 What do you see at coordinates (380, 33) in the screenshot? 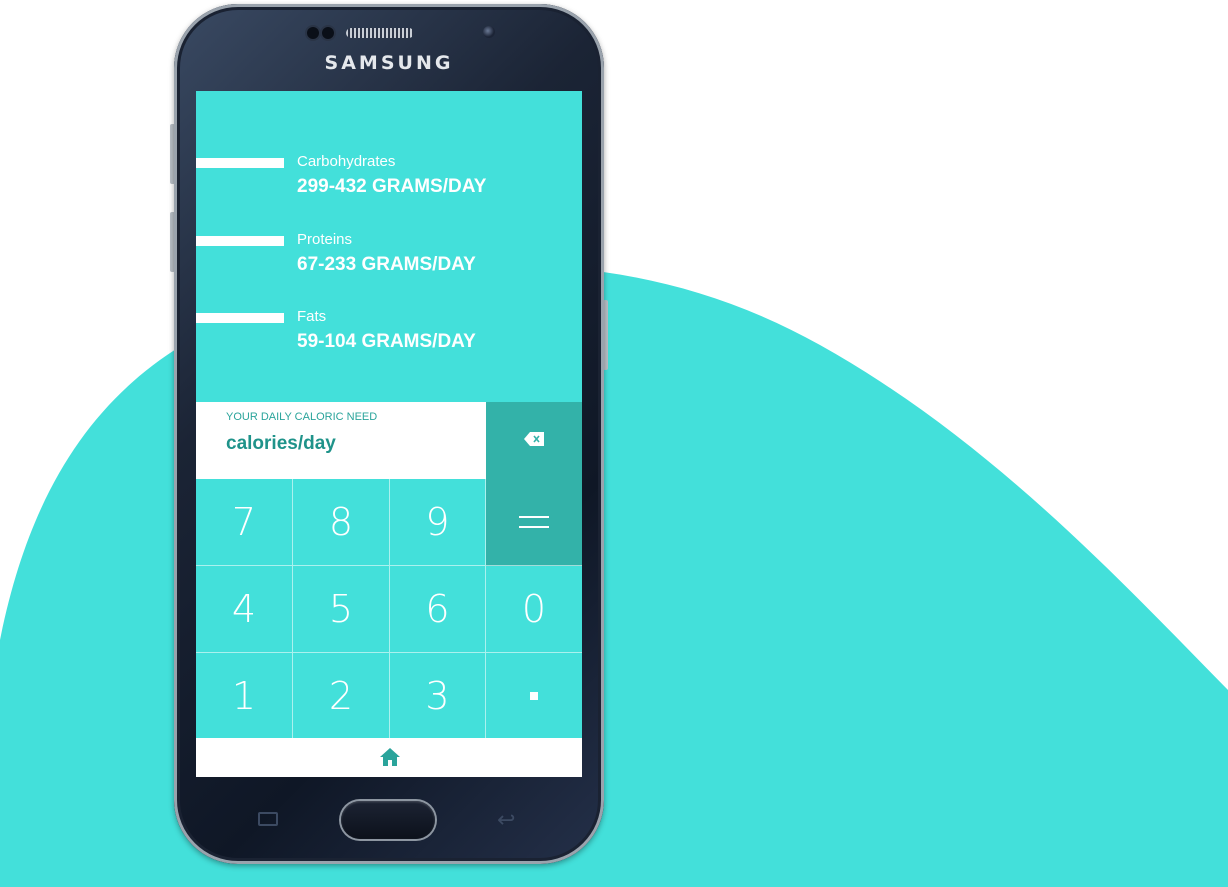
I see `earpiece-speaker` at bounding box center [380, 33].